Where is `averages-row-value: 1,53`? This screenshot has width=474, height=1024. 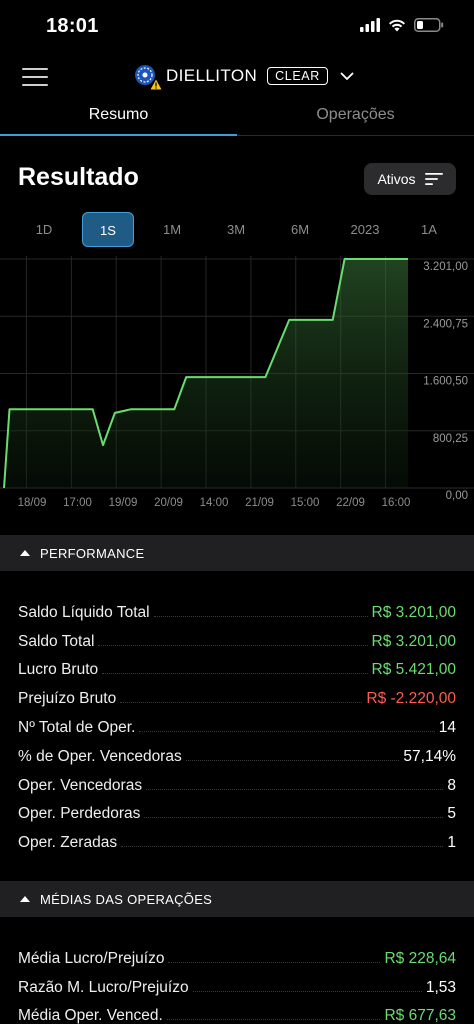
averages-row-value: 1,53 is located at coordinates (440, 987).